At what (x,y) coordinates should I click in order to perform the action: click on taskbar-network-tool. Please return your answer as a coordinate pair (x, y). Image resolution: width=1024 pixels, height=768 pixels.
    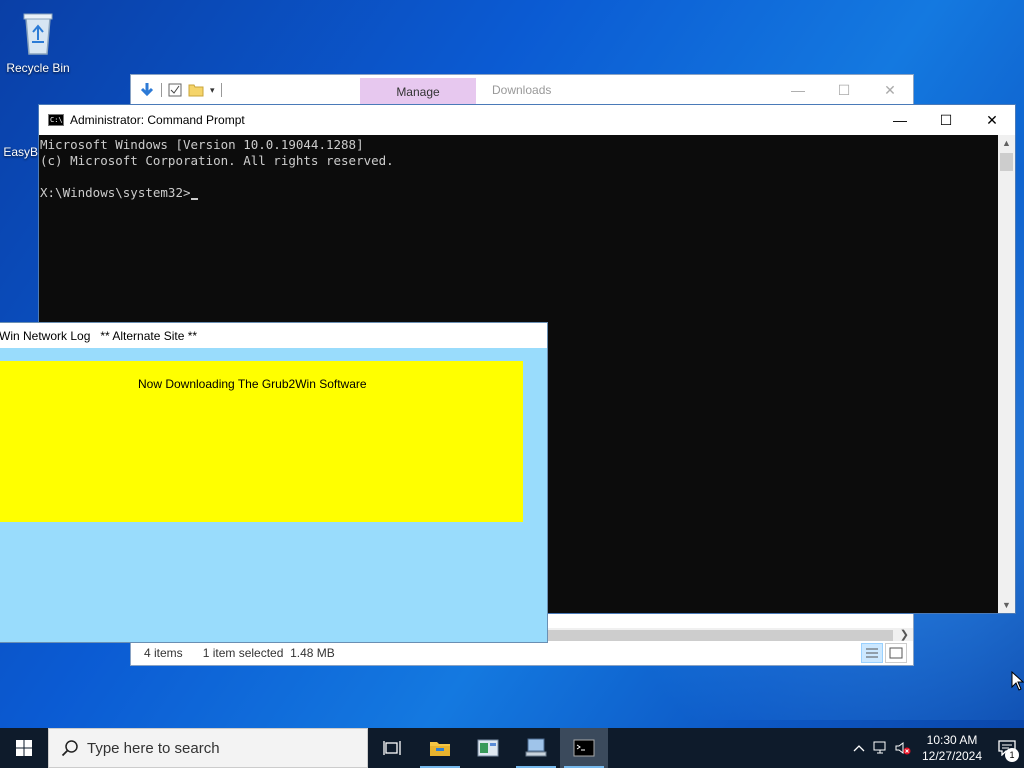
    Looking at the image, I should click on (536, 748).